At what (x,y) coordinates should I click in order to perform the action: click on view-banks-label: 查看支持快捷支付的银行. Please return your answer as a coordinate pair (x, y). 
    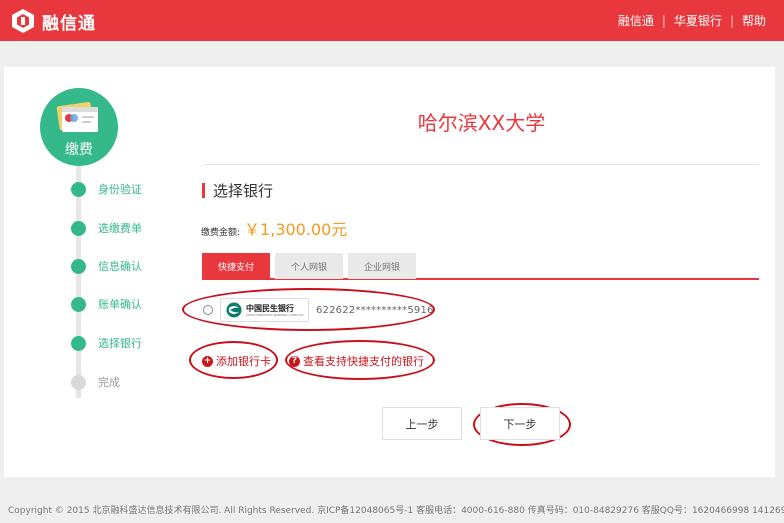
    Looking at the image, I should click on (363, 361).